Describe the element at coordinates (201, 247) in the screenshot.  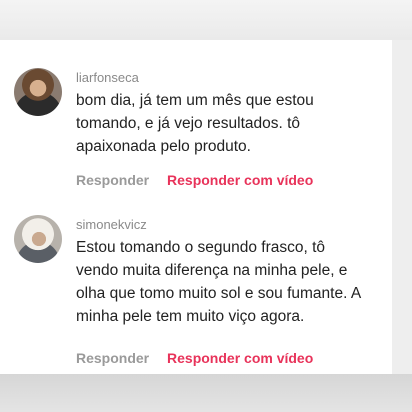
I see `comment-text-line: Estou tomando o segundo frasco, tô` at that location.